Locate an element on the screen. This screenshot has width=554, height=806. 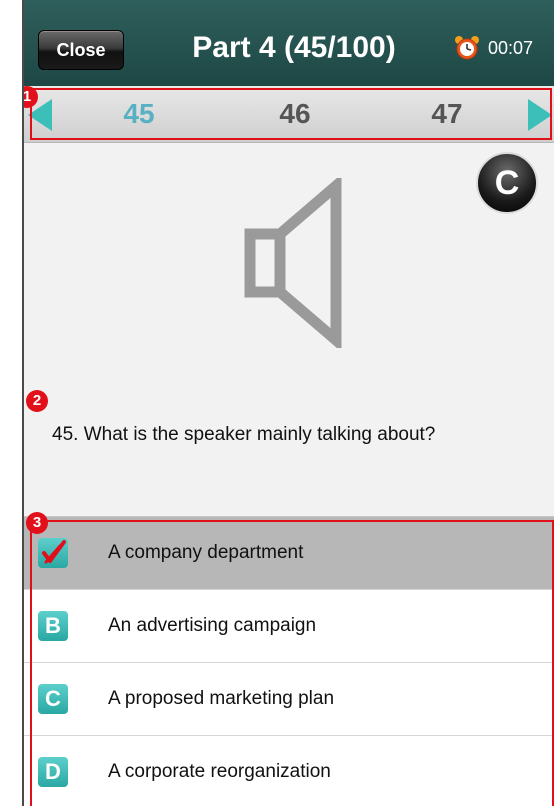
callout-marker-2: 2 is located at coordinates (37, 401).